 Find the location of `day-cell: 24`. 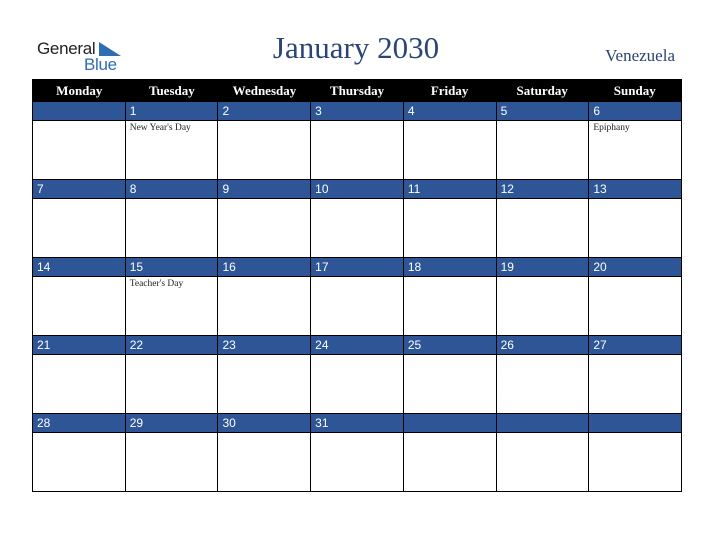

day-cell: 24 is located at coordinates (356, 374).